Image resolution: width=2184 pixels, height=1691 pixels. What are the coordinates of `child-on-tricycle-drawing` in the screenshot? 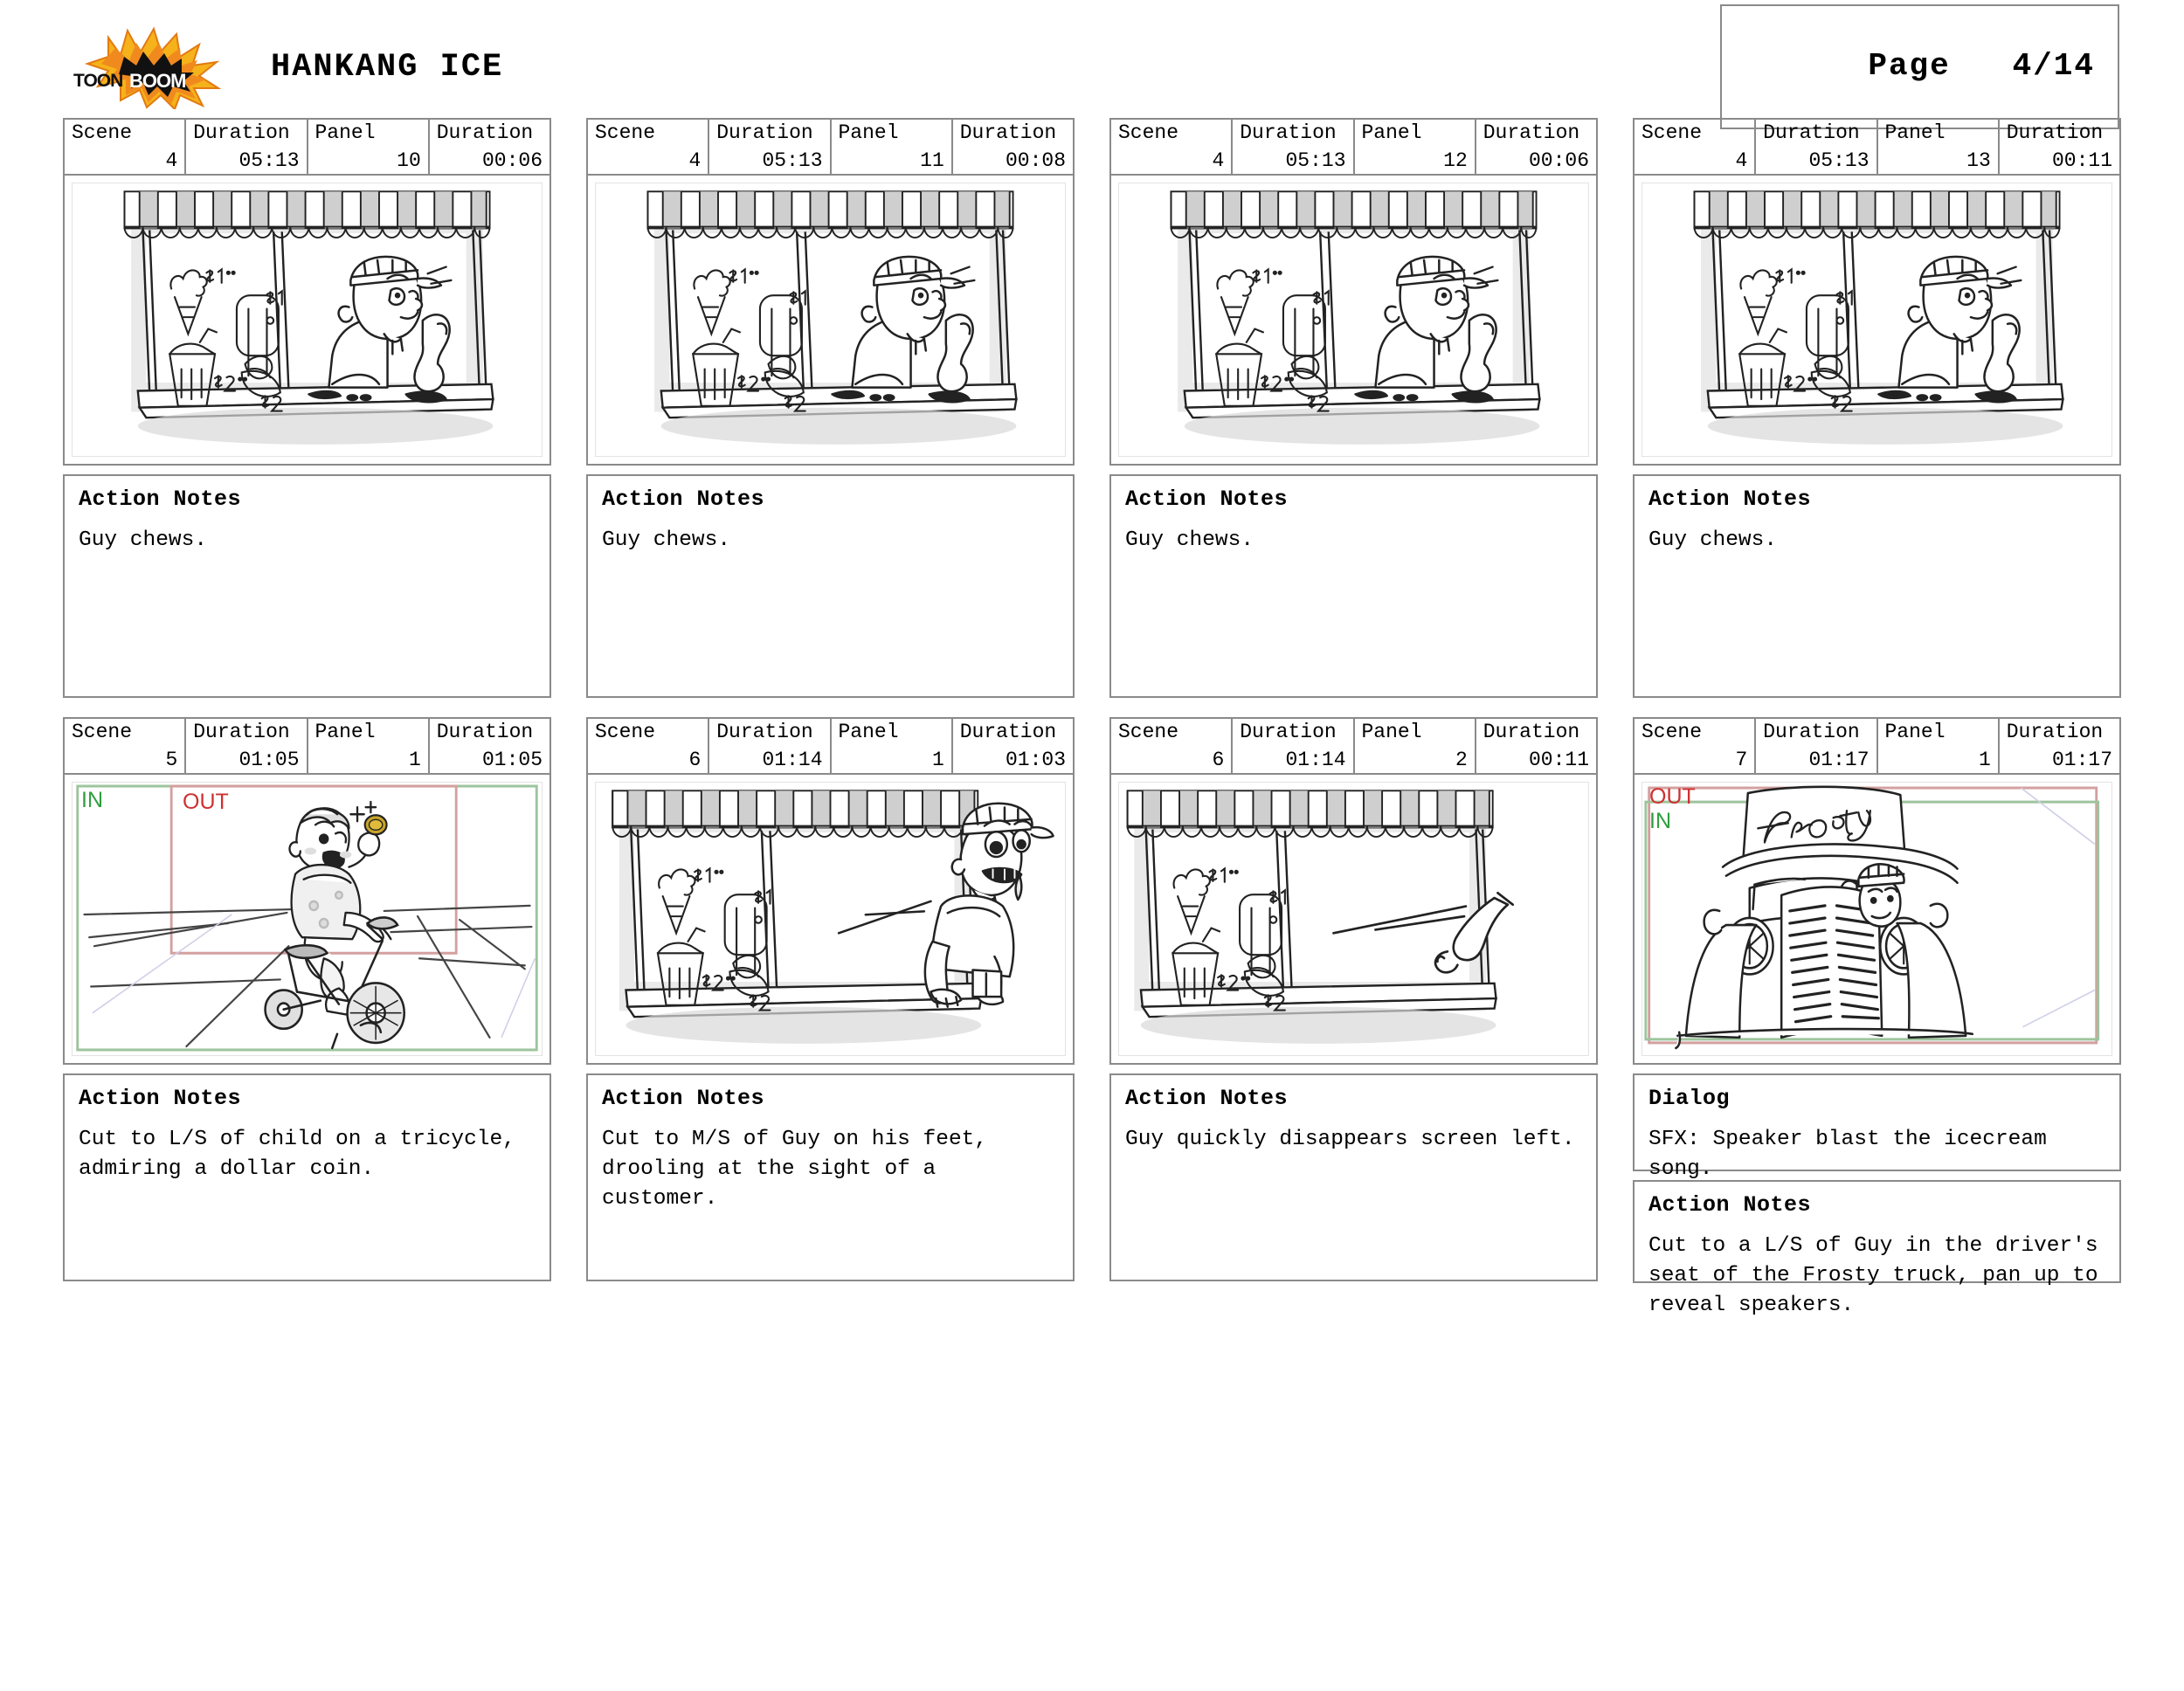 It's located at (307, 918).